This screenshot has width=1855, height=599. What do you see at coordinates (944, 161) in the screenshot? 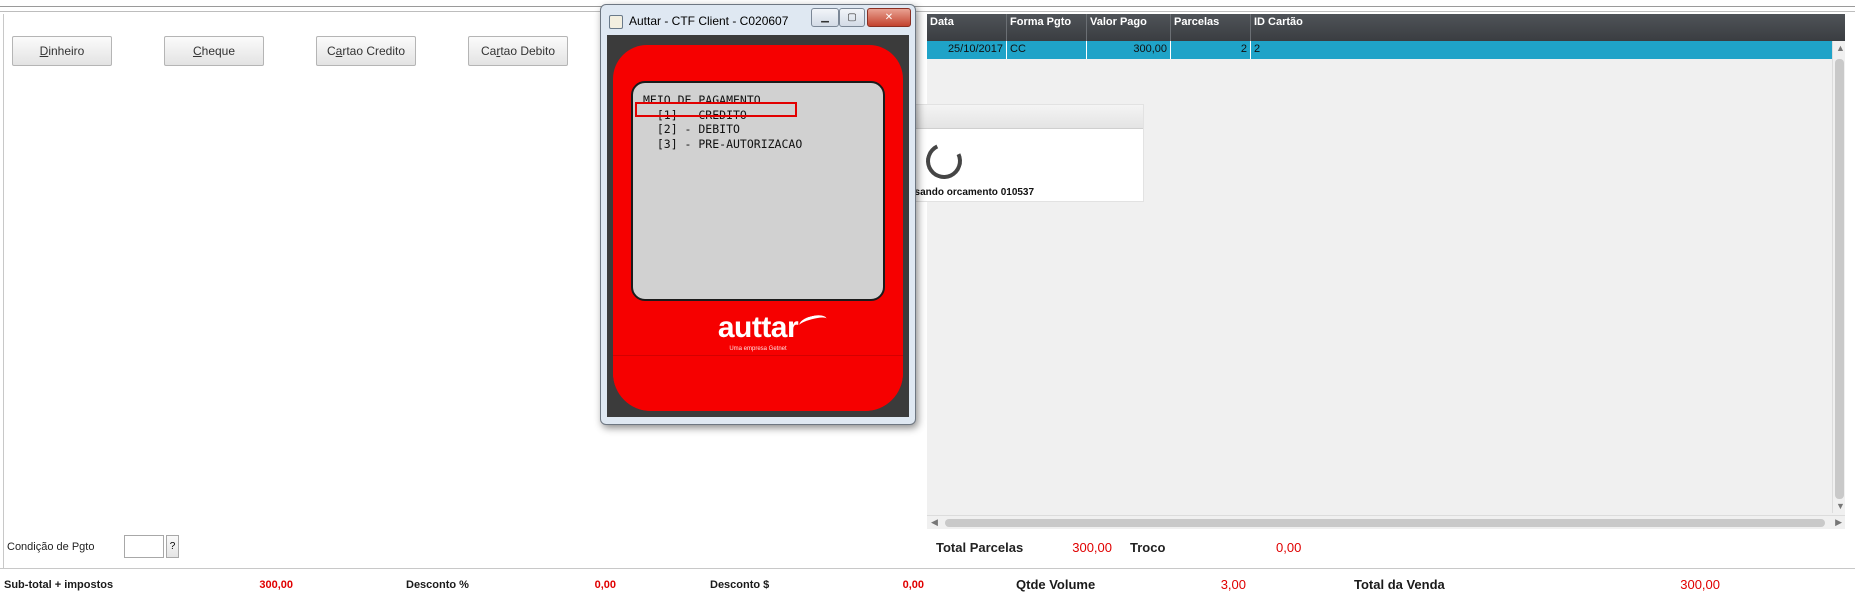
I see `loading-spinner-icon` at bounding box center [944, 161].